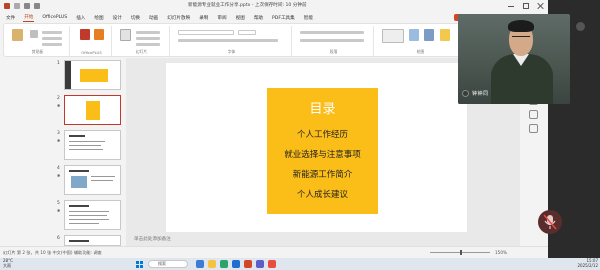  I want to click on ribbon-group-font: 字体, so click(232, 41).